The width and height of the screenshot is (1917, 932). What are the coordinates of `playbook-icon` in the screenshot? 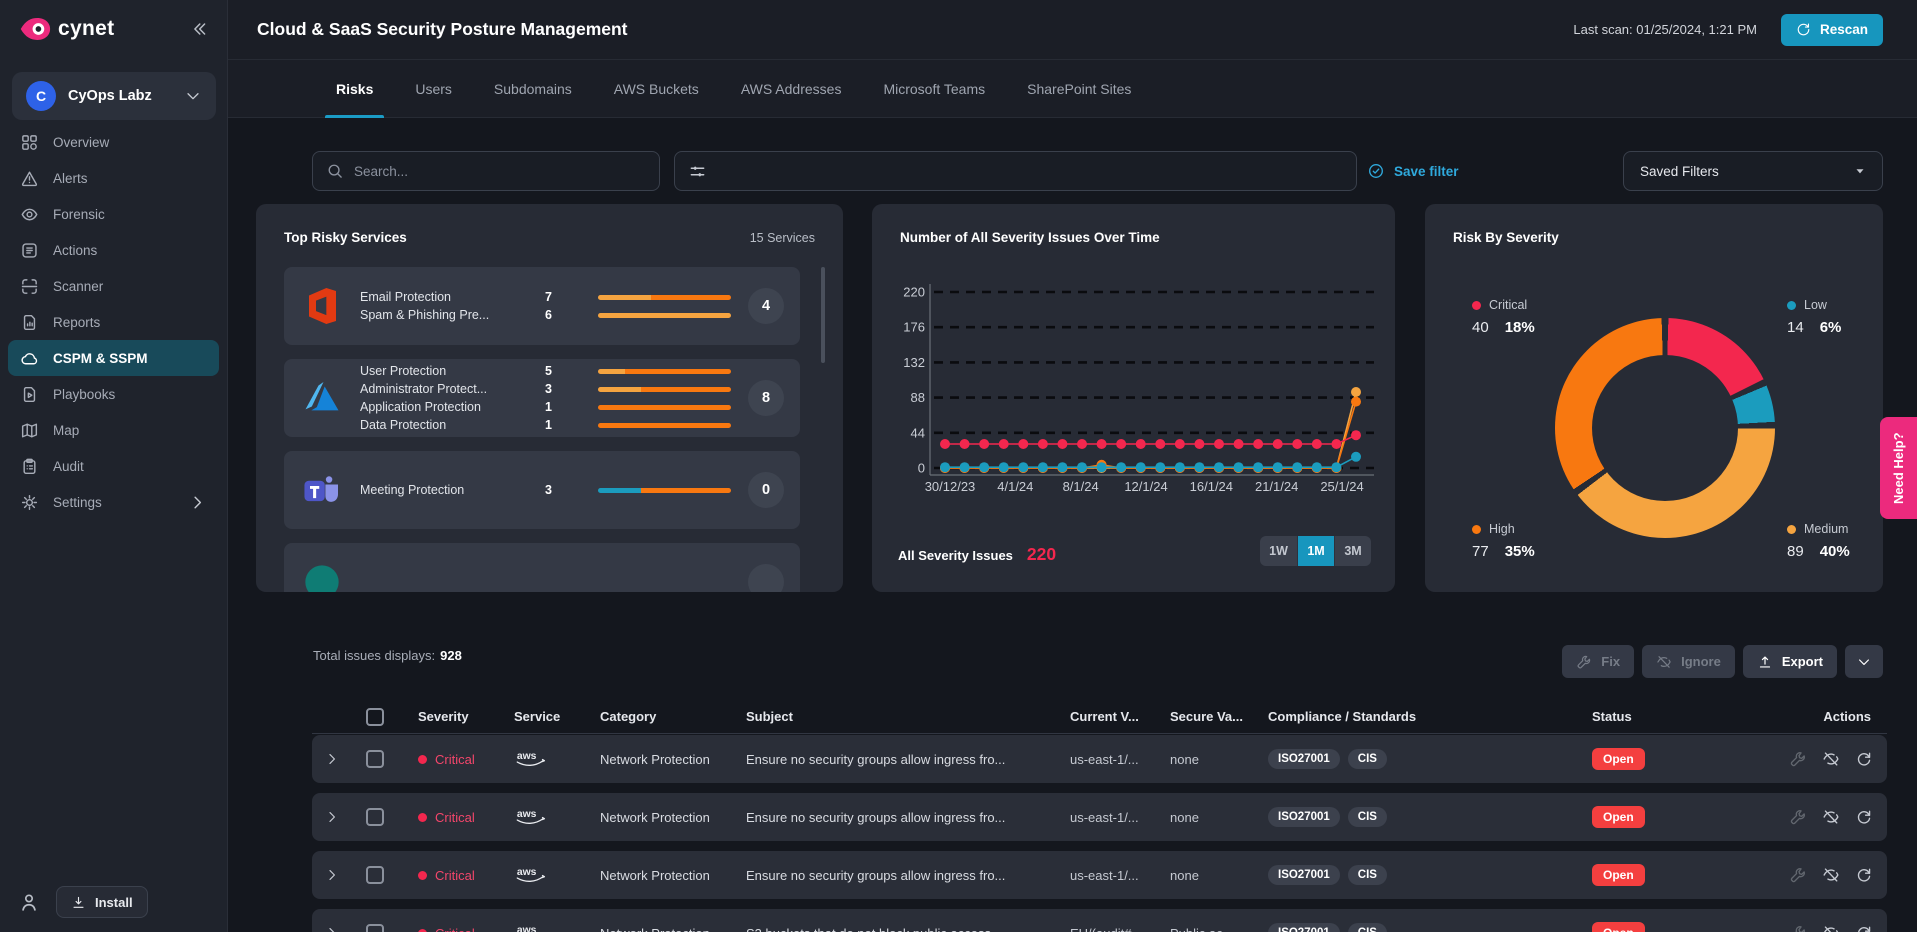 It's located at (29, 394).